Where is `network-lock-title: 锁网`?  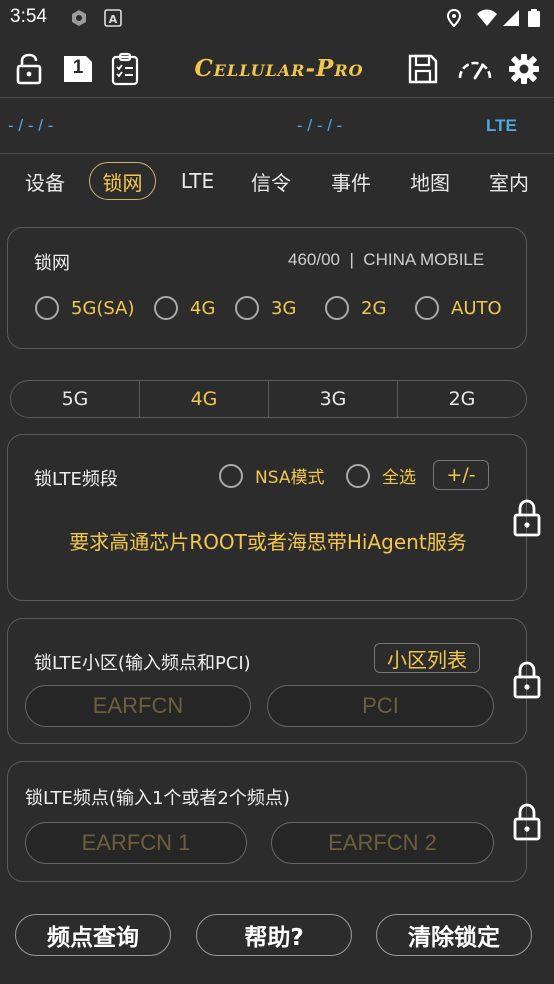 network-lock-title: 锁网 is located at coordinates (52, 263).